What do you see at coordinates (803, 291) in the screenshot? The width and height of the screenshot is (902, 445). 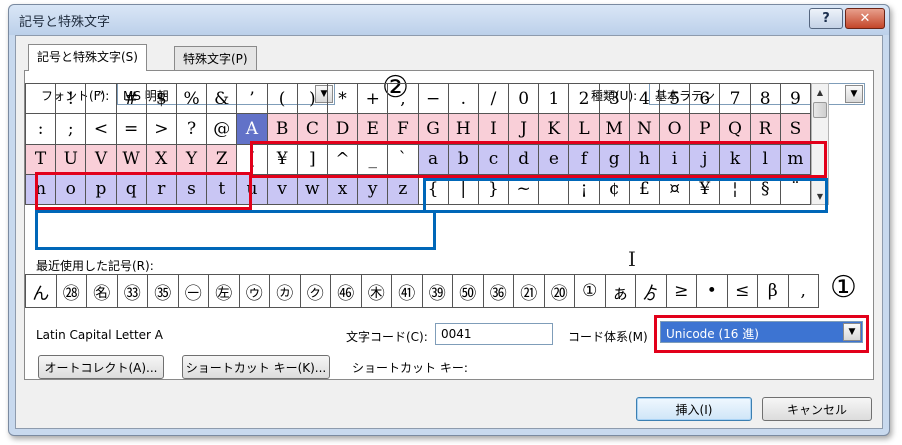 I see `recent-symbol-cell: ,` at bounding box center [803, 291].